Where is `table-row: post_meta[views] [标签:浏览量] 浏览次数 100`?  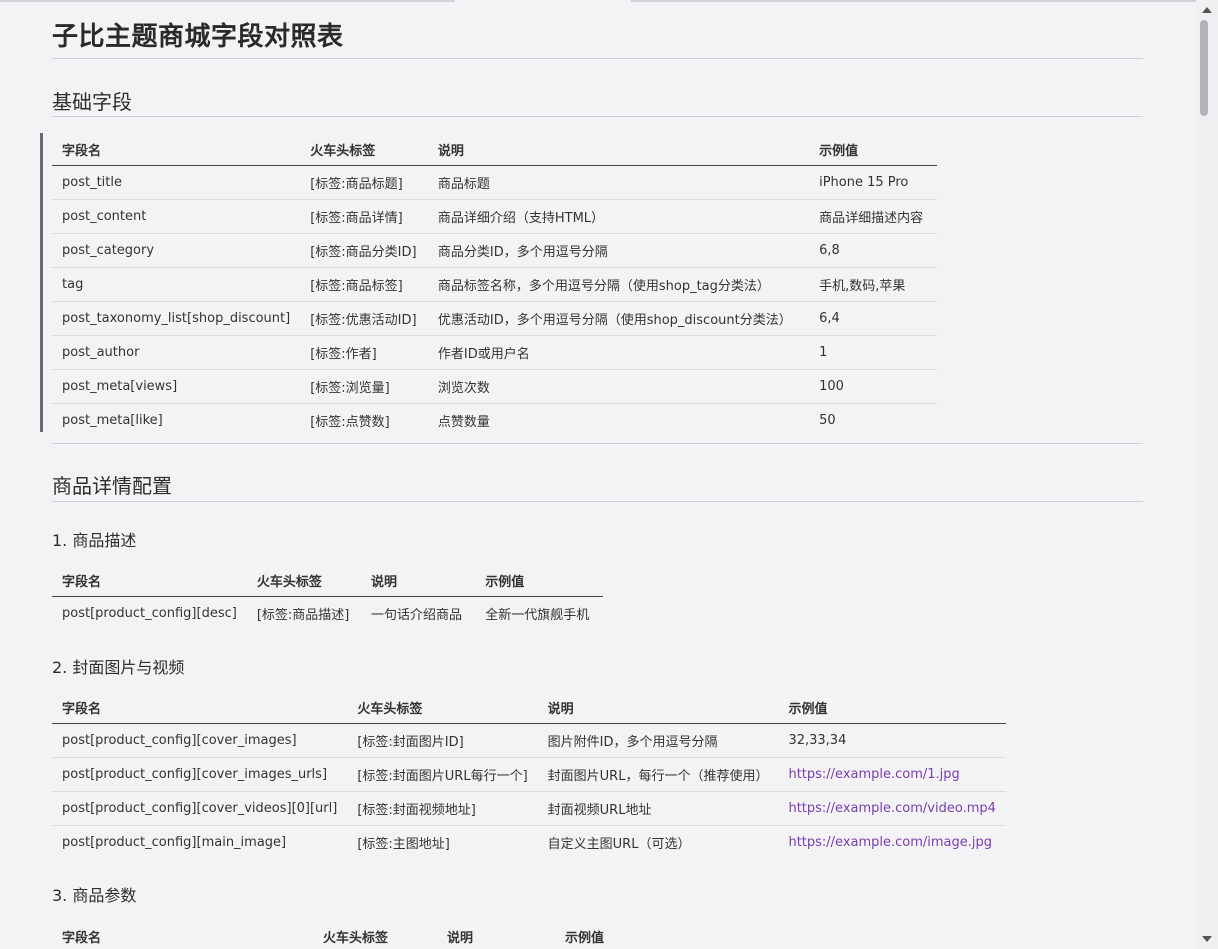 table-row: post_meta[views] [标签:浏览量] 浏览次数 100 is located at coordinates (494, 386).